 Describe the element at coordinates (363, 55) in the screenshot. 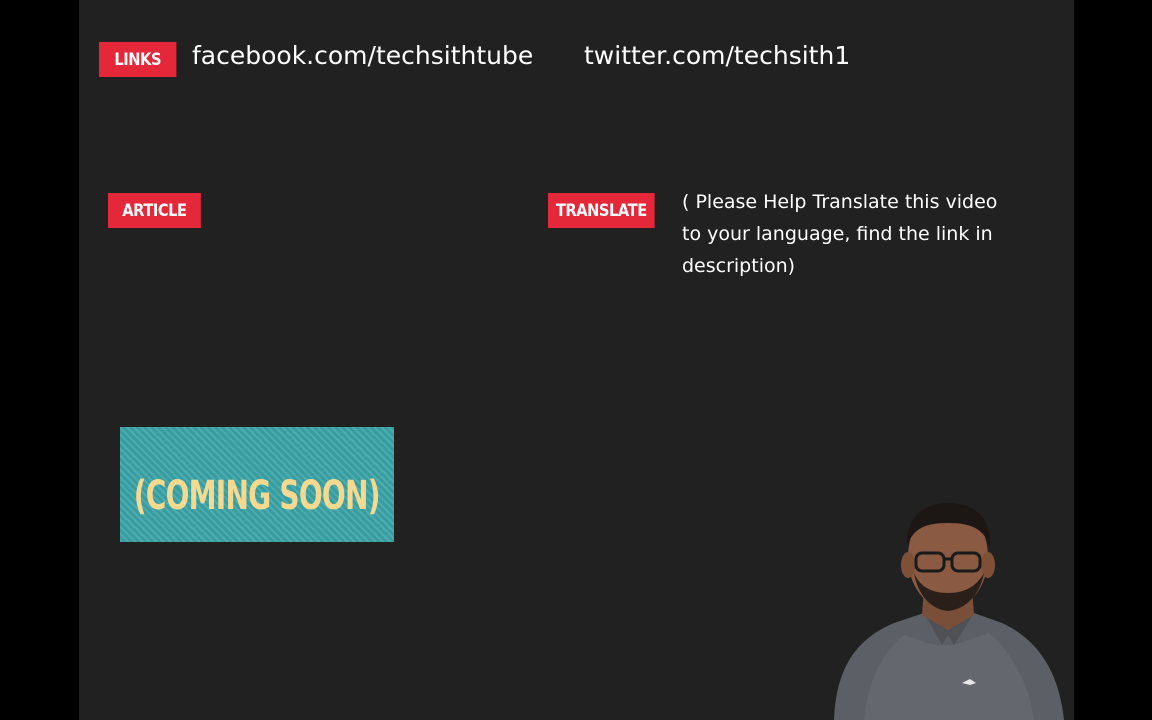

I see `facebook-link: facebook.com/techsithtube` at that location.